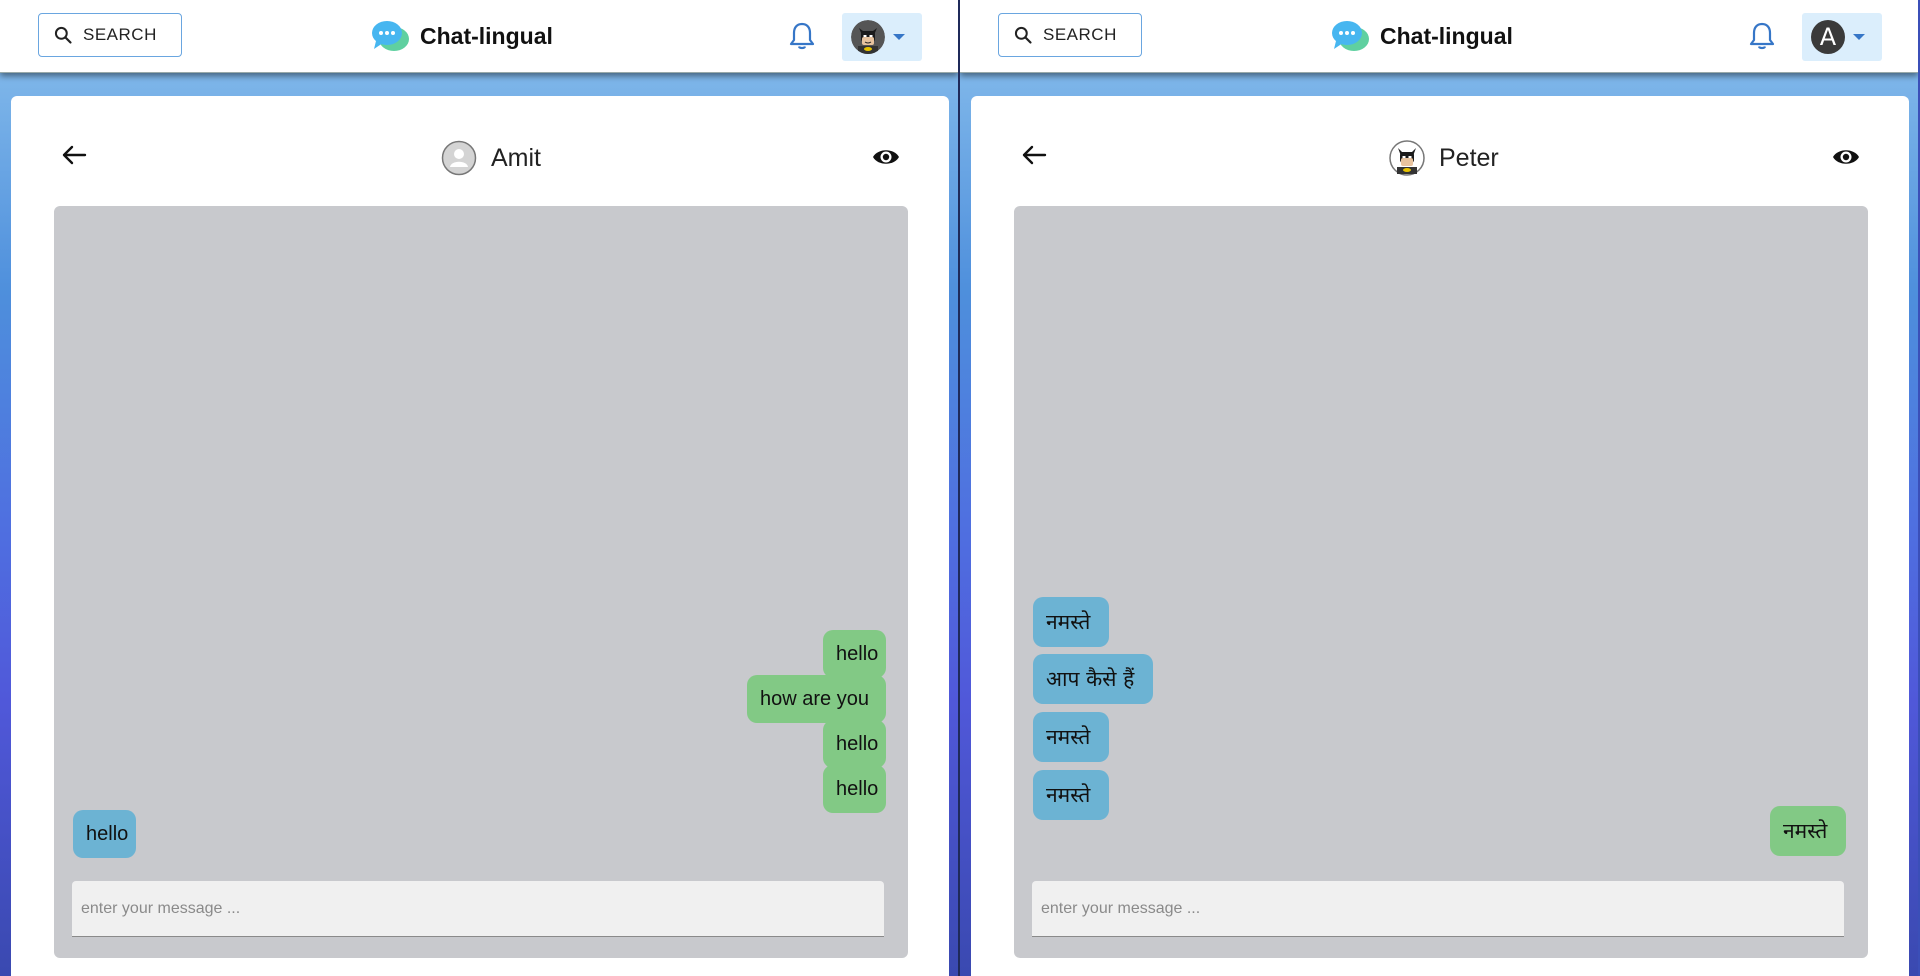  I want to click on chat-peer: Amit, so click(491, 158).